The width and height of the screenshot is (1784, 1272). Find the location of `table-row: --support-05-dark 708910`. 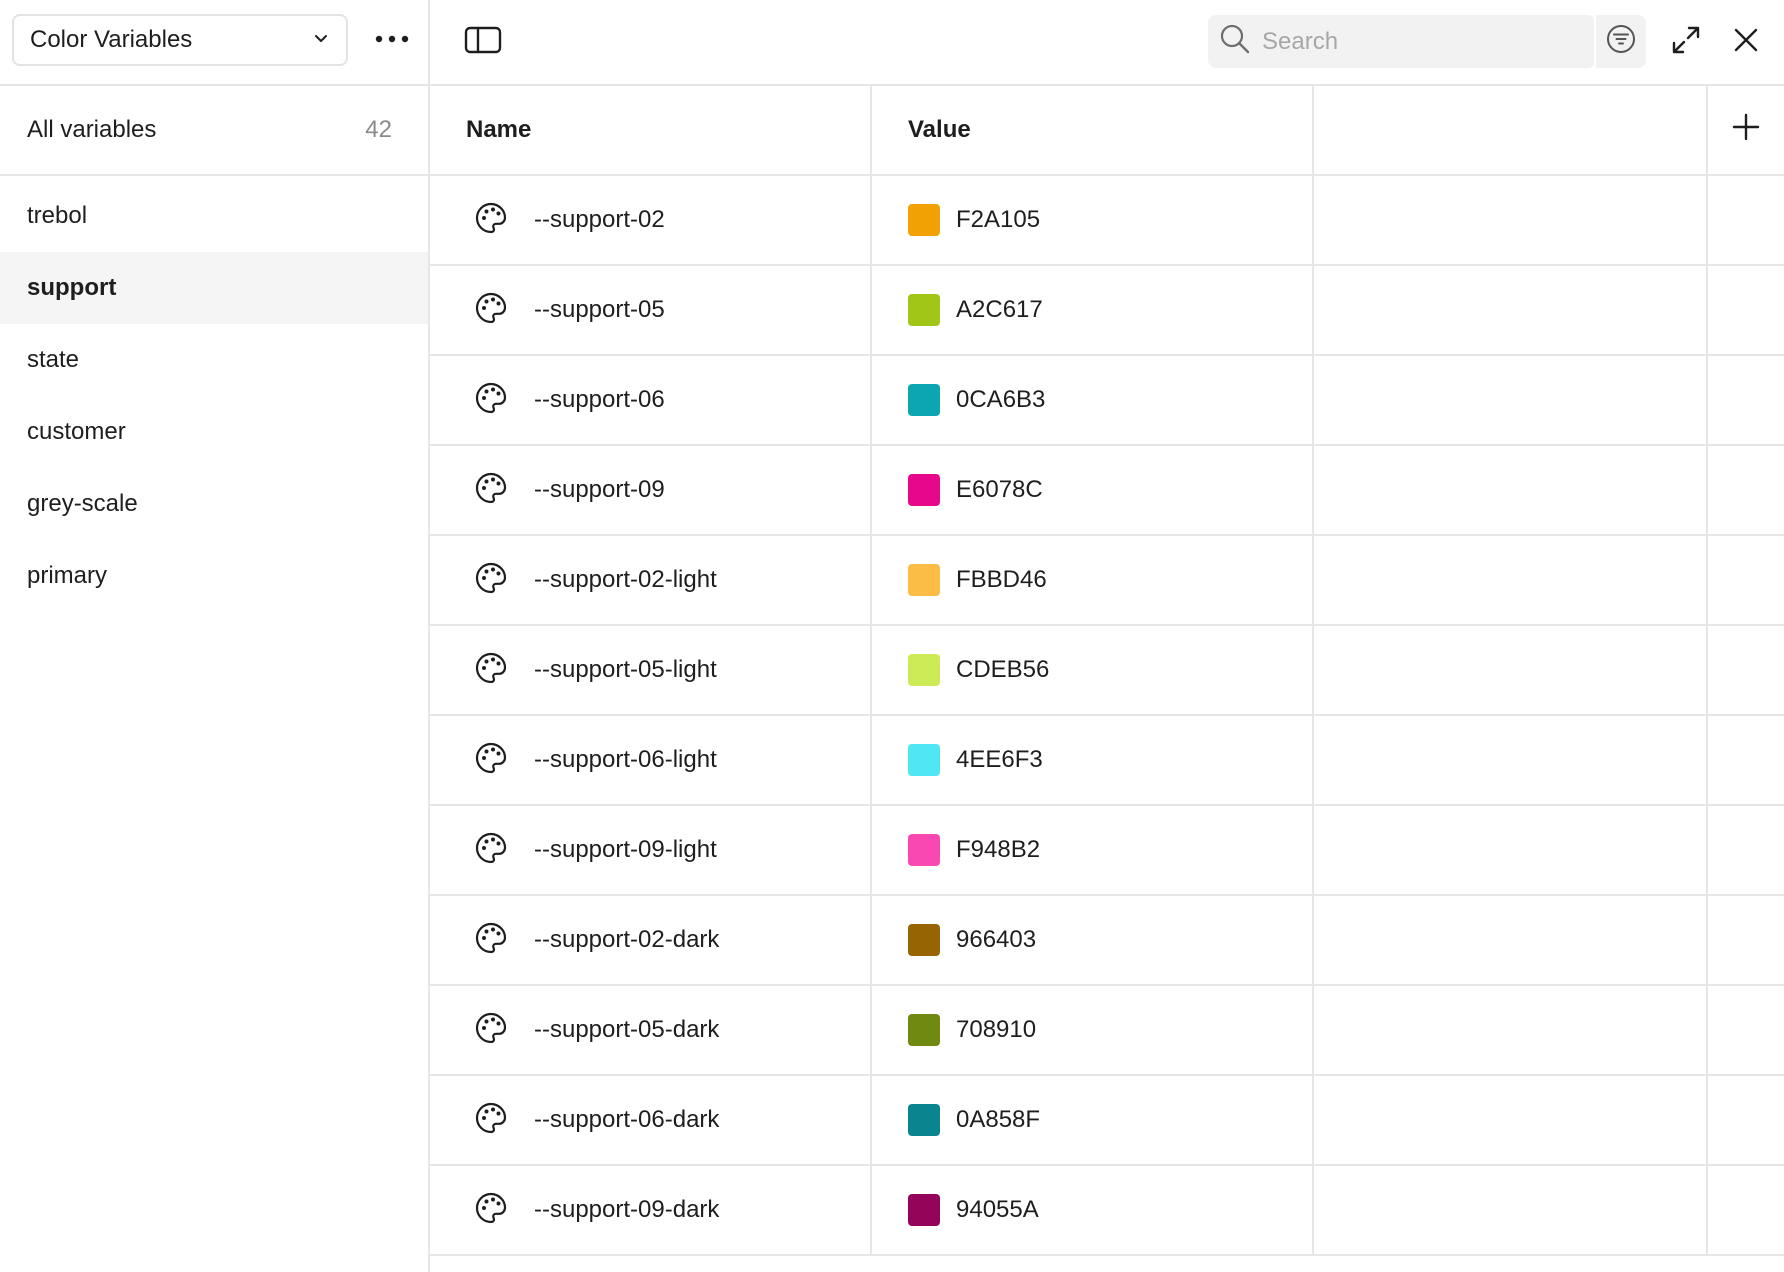

table-row: --support-05-dark 708910 is located at coordinates (1107, 1031).